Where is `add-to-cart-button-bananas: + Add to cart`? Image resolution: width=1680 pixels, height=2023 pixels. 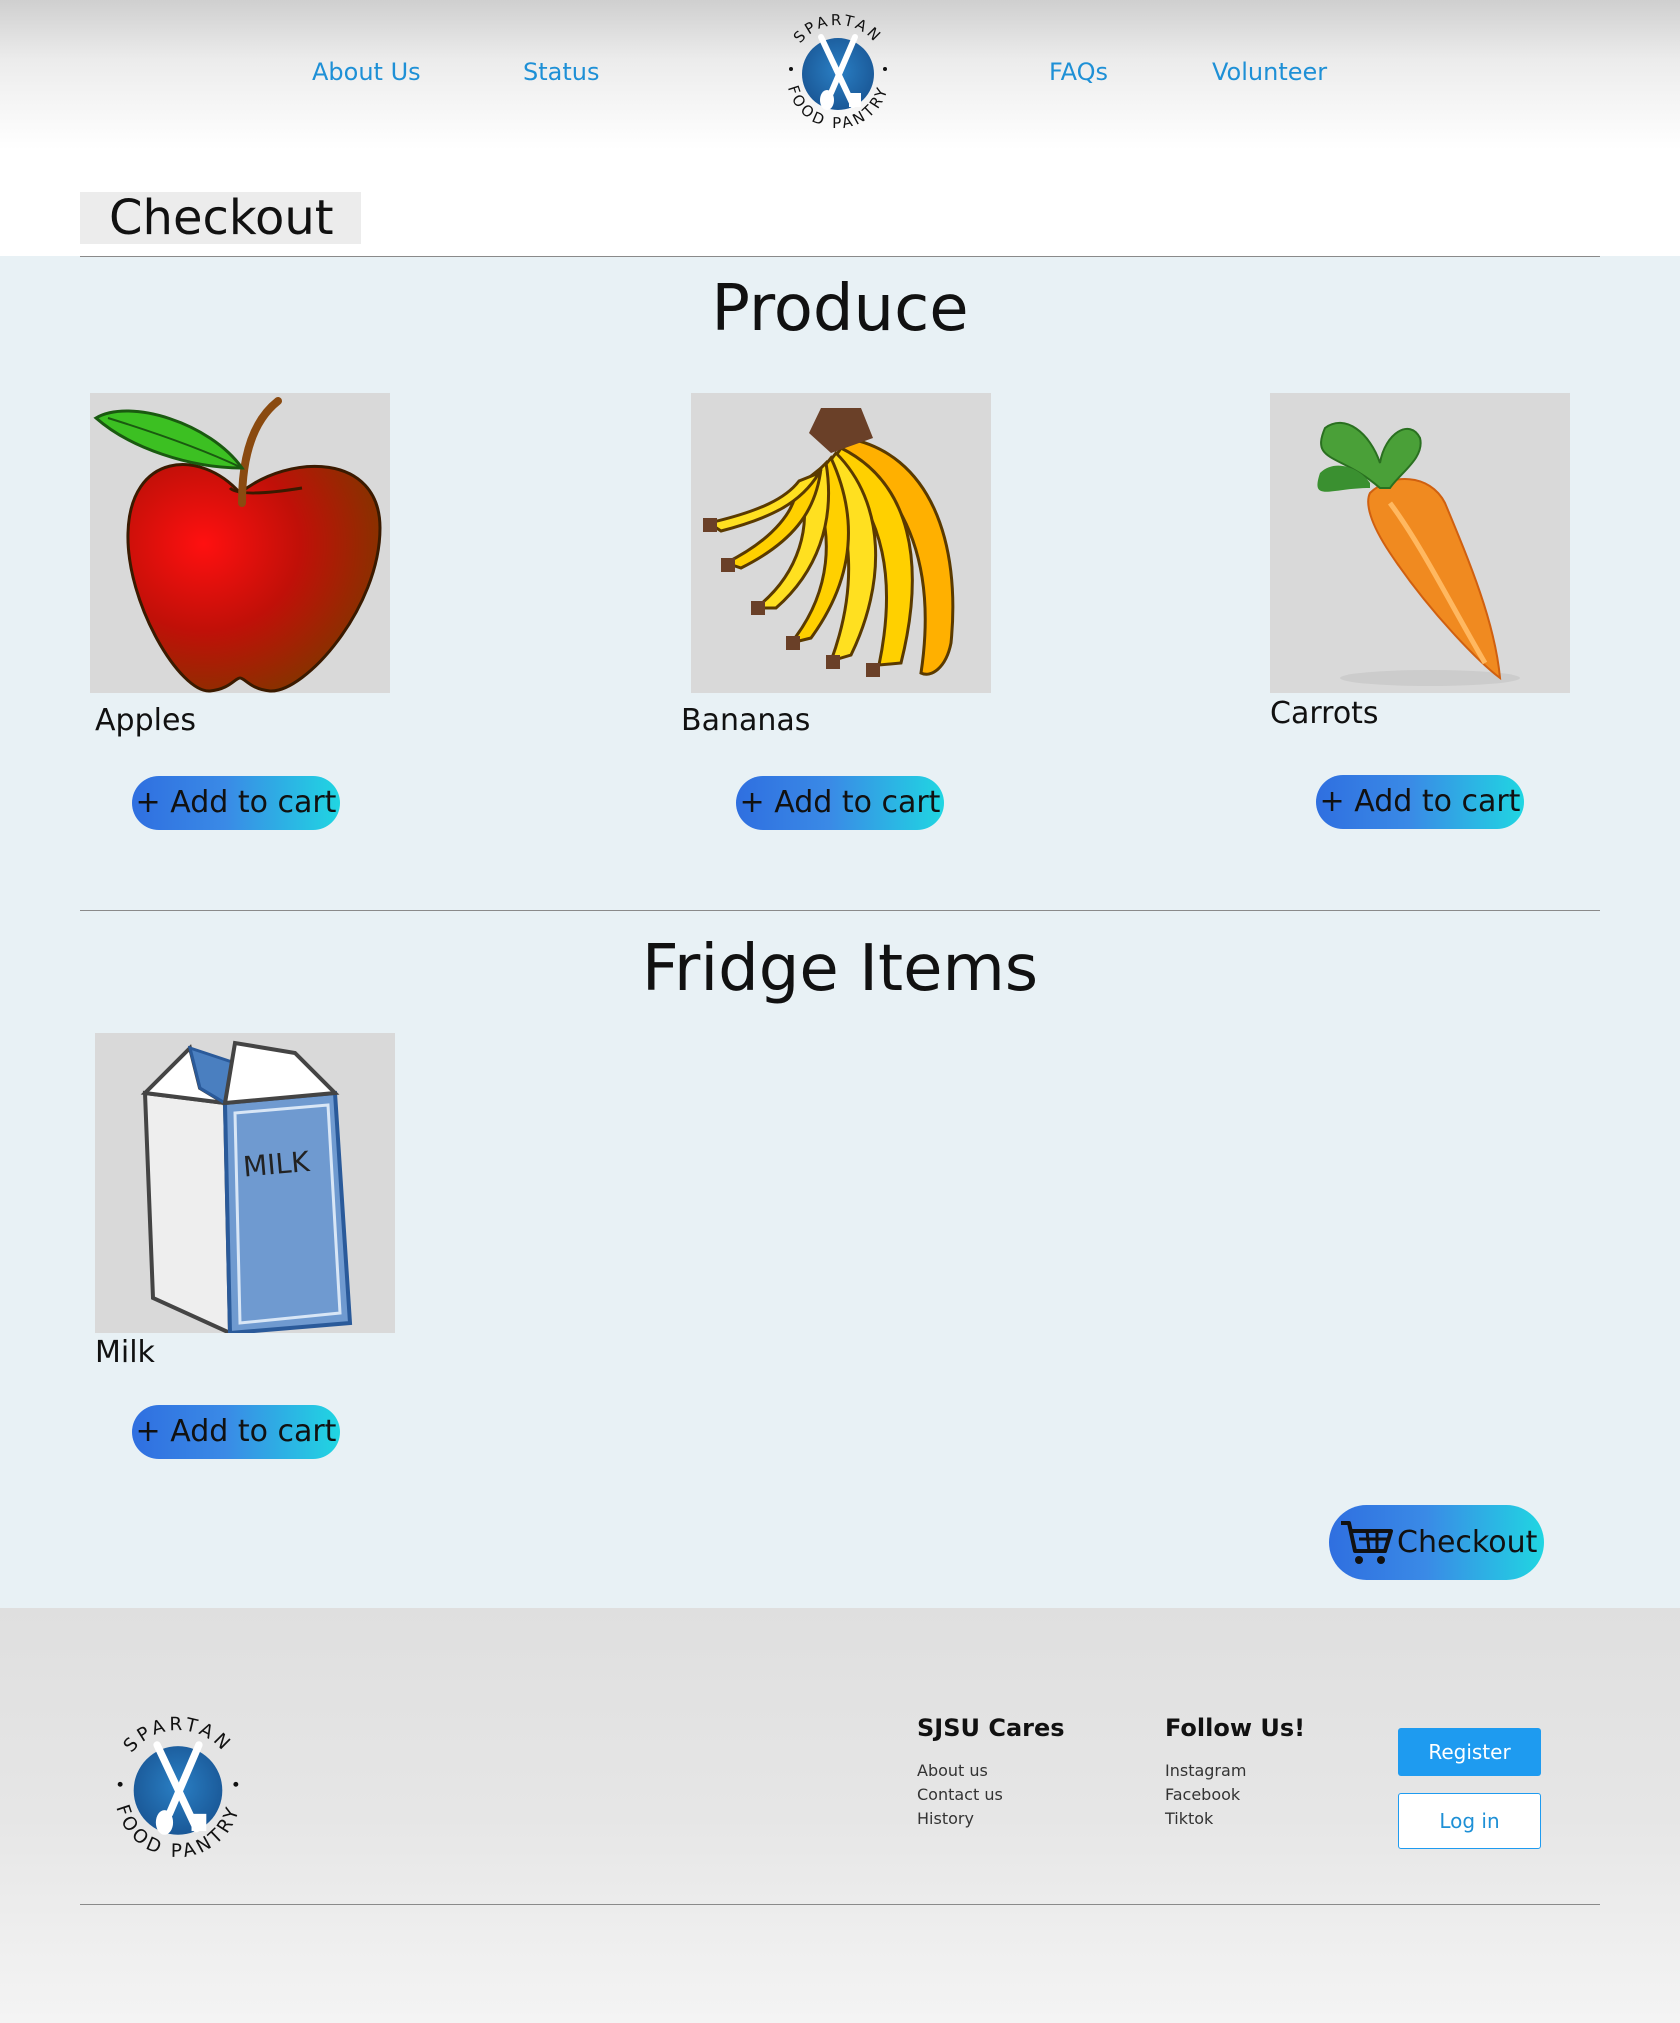
add-to-cart-button-bananas: + Add to cart is located at coordinates (840, 803).